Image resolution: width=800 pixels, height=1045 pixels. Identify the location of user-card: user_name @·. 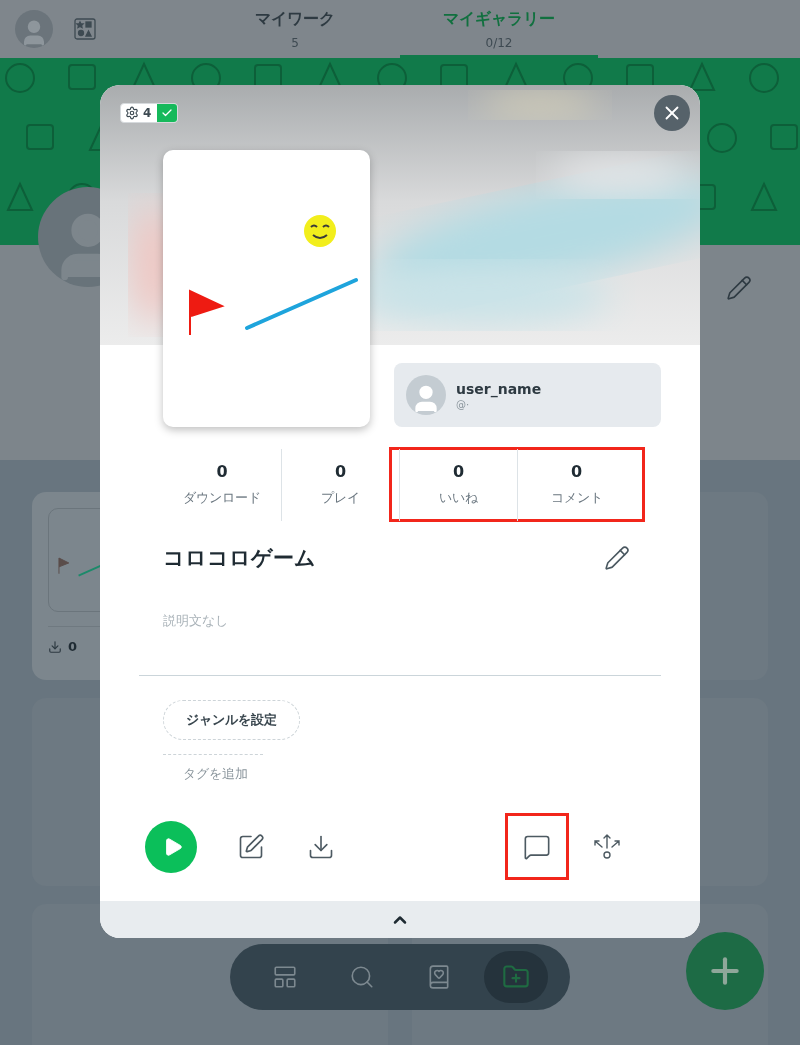
(527, 395).